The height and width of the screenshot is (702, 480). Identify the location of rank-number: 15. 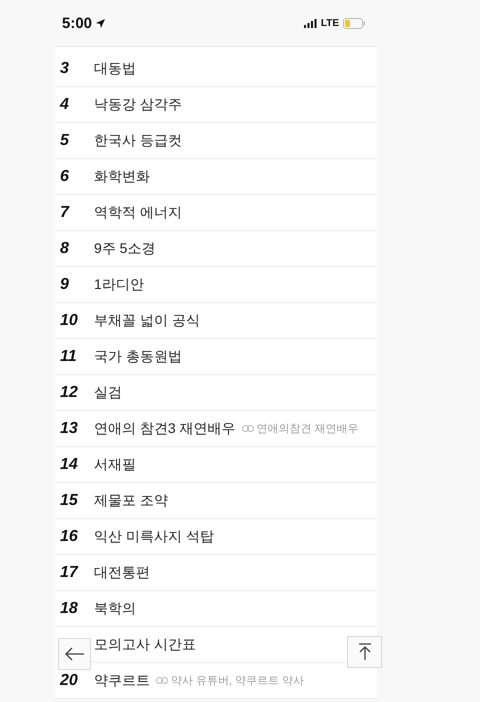
(69, 500).